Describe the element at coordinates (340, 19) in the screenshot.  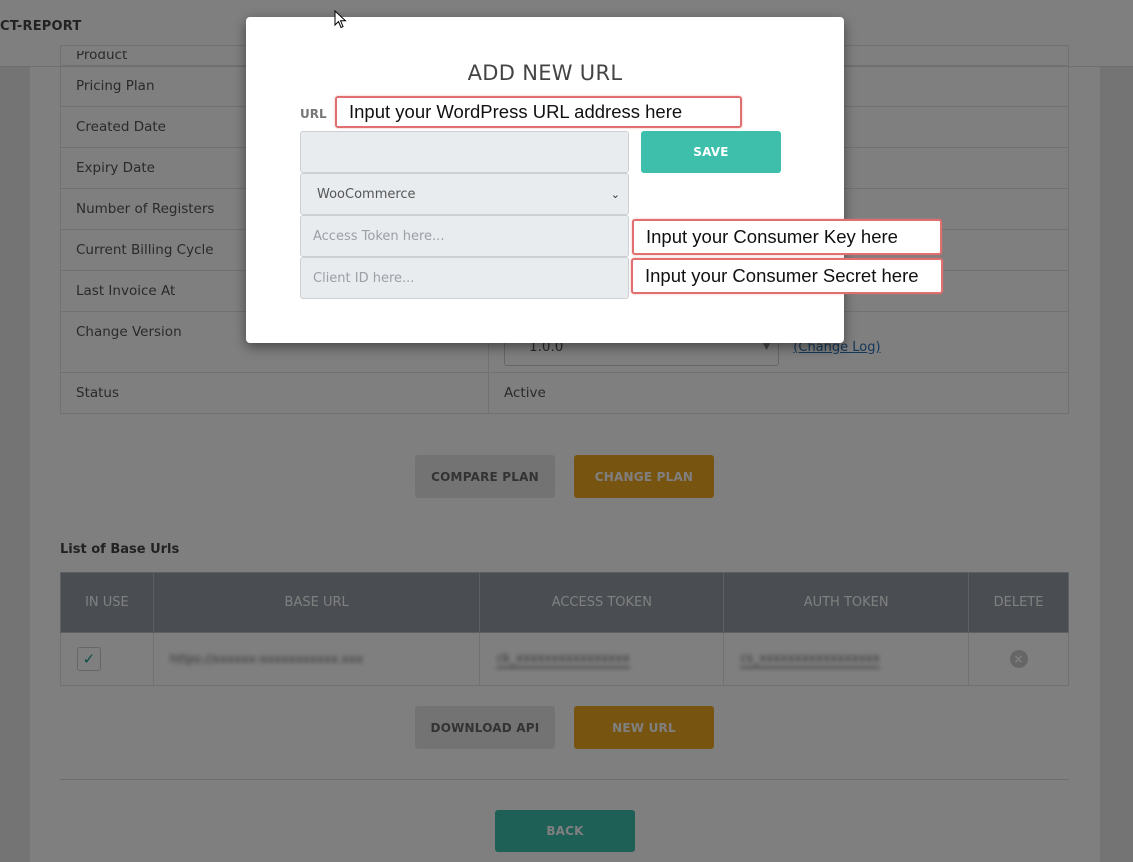
I see `mouse-cursor-icon` at that location.